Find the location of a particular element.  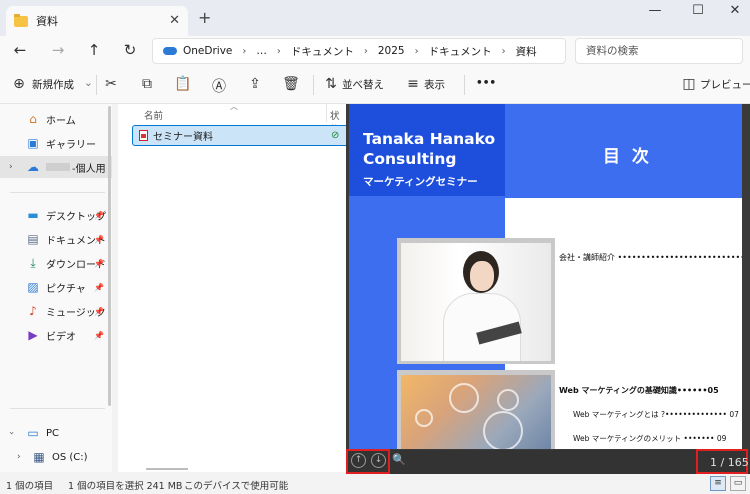

onedrive-icon: ☁ is located at coordinates (33, 167).